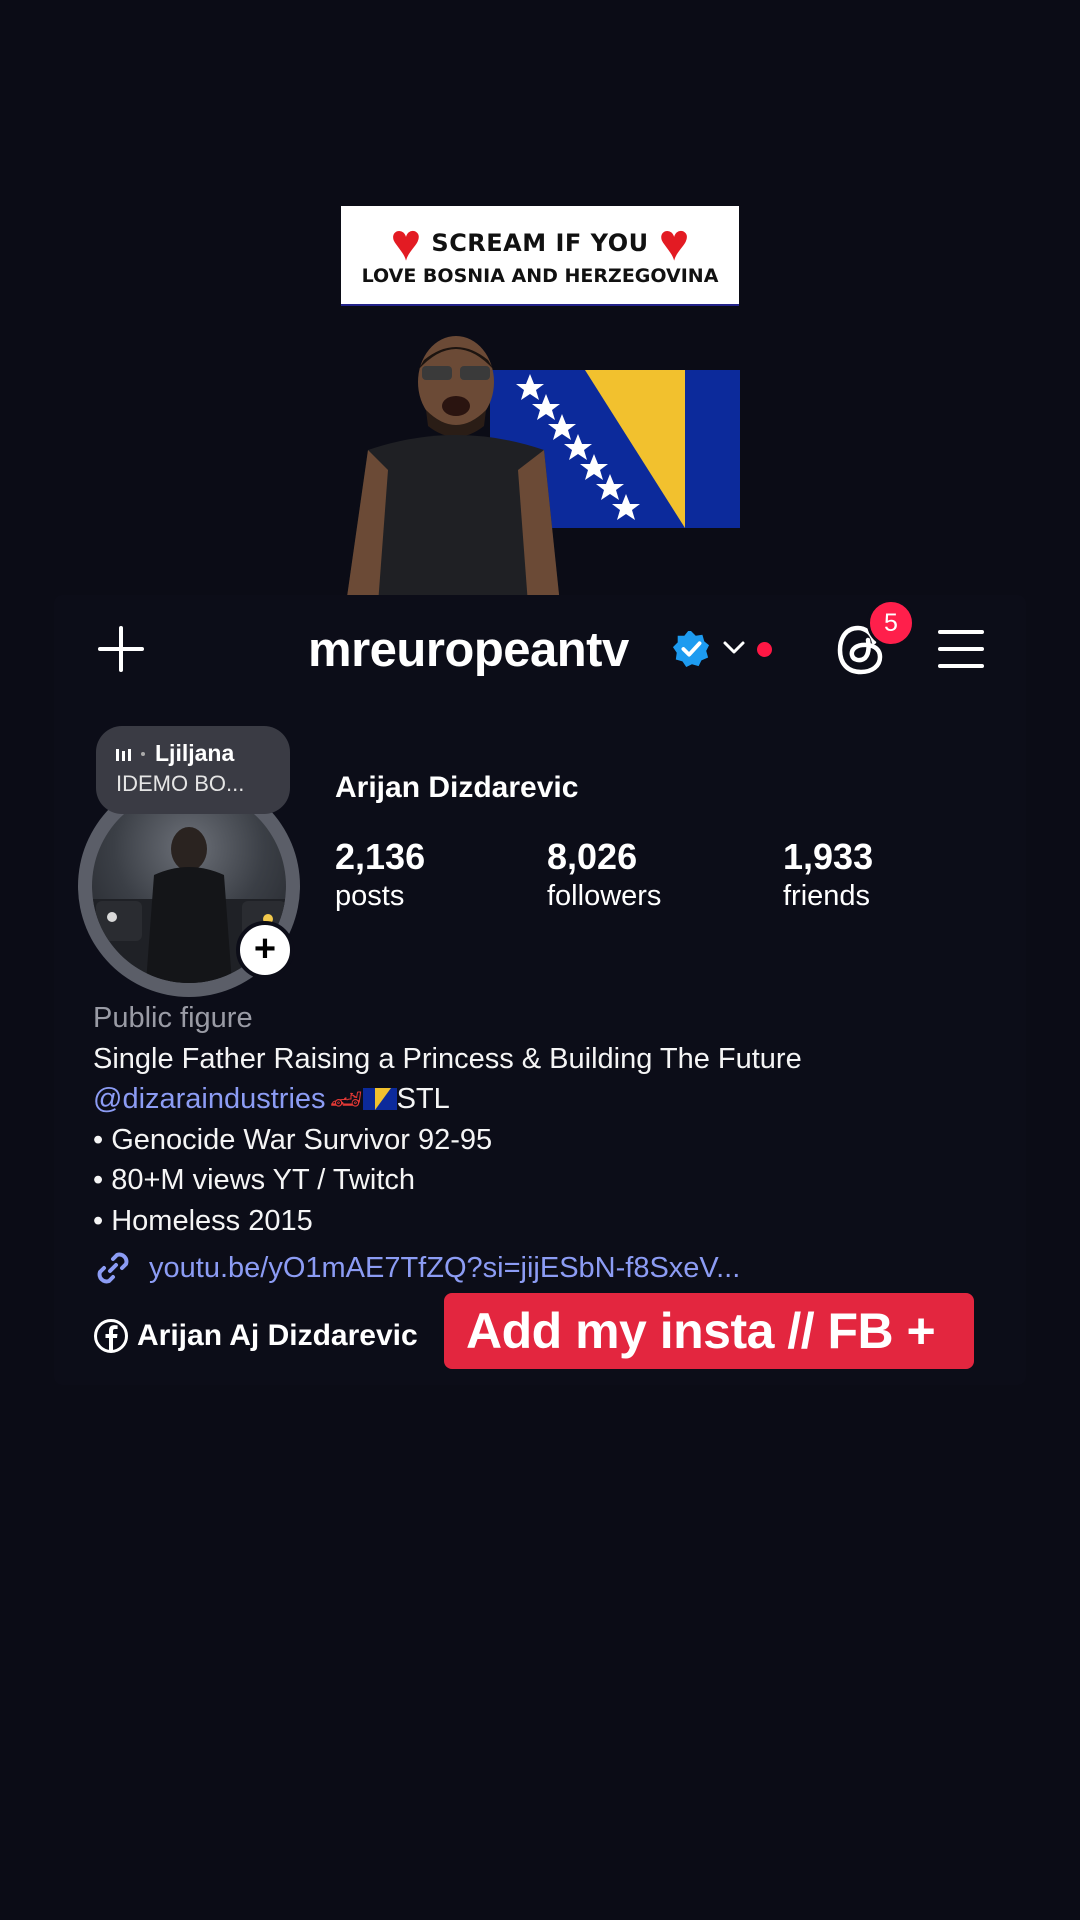  I want to click on bosnia-flag-icon, so click(379, 1099).